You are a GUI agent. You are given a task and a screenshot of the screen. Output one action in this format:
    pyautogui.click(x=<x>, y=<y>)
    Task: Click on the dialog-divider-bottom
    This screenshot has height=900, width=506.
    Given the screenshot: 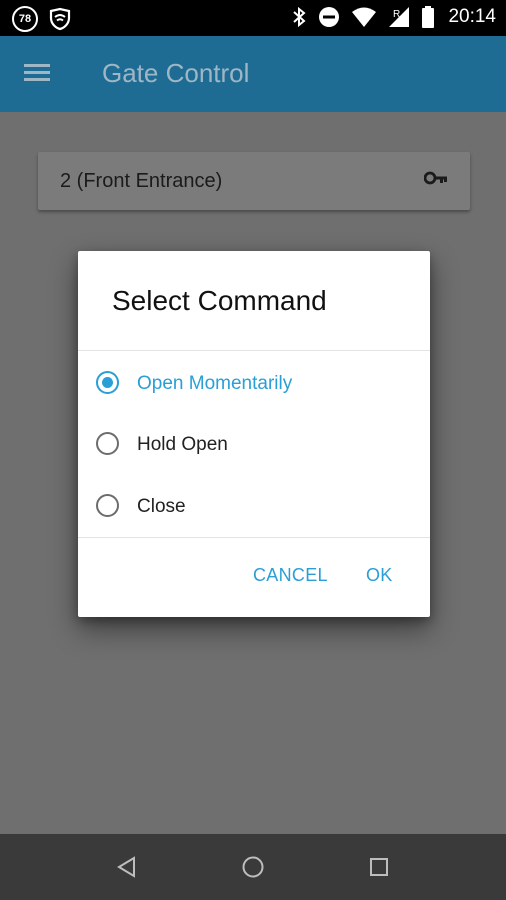 What is the action you would take?
    pyautogui.click(x=254, y=537)
    